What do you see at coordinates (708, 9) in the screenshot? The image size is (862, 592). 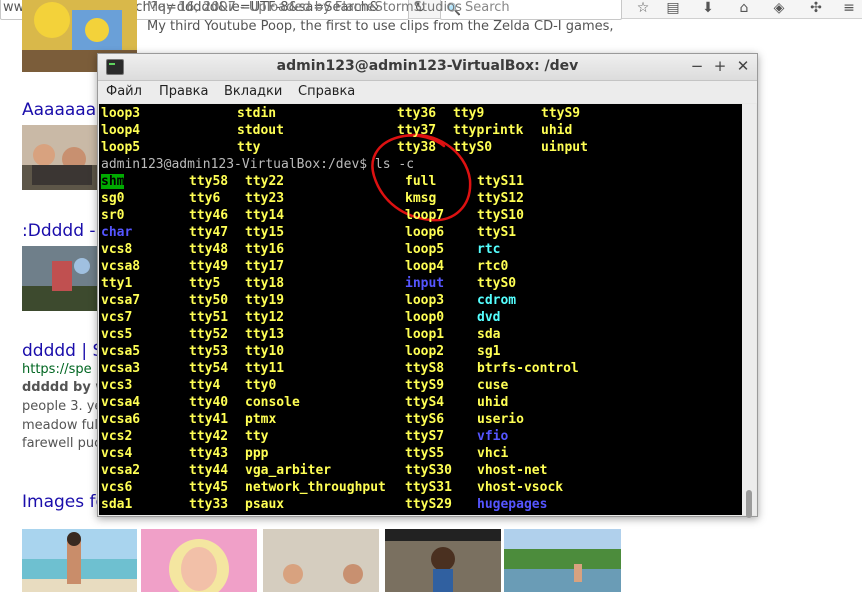 I see `download-icon: ⬇` at bounding box center [708, 9].